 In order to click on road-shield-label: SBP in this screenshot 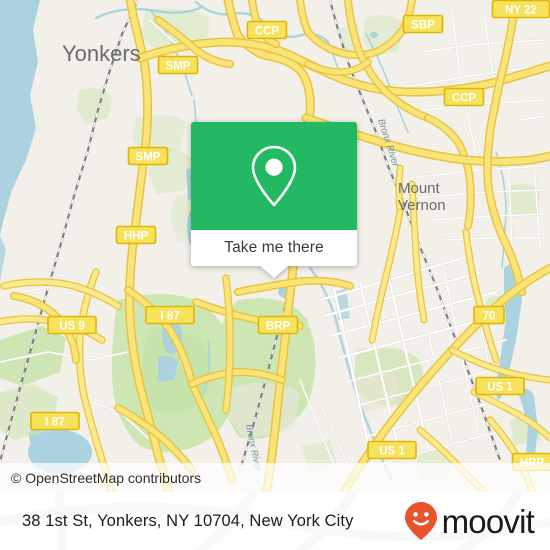, I will do `click(423, 25)`.